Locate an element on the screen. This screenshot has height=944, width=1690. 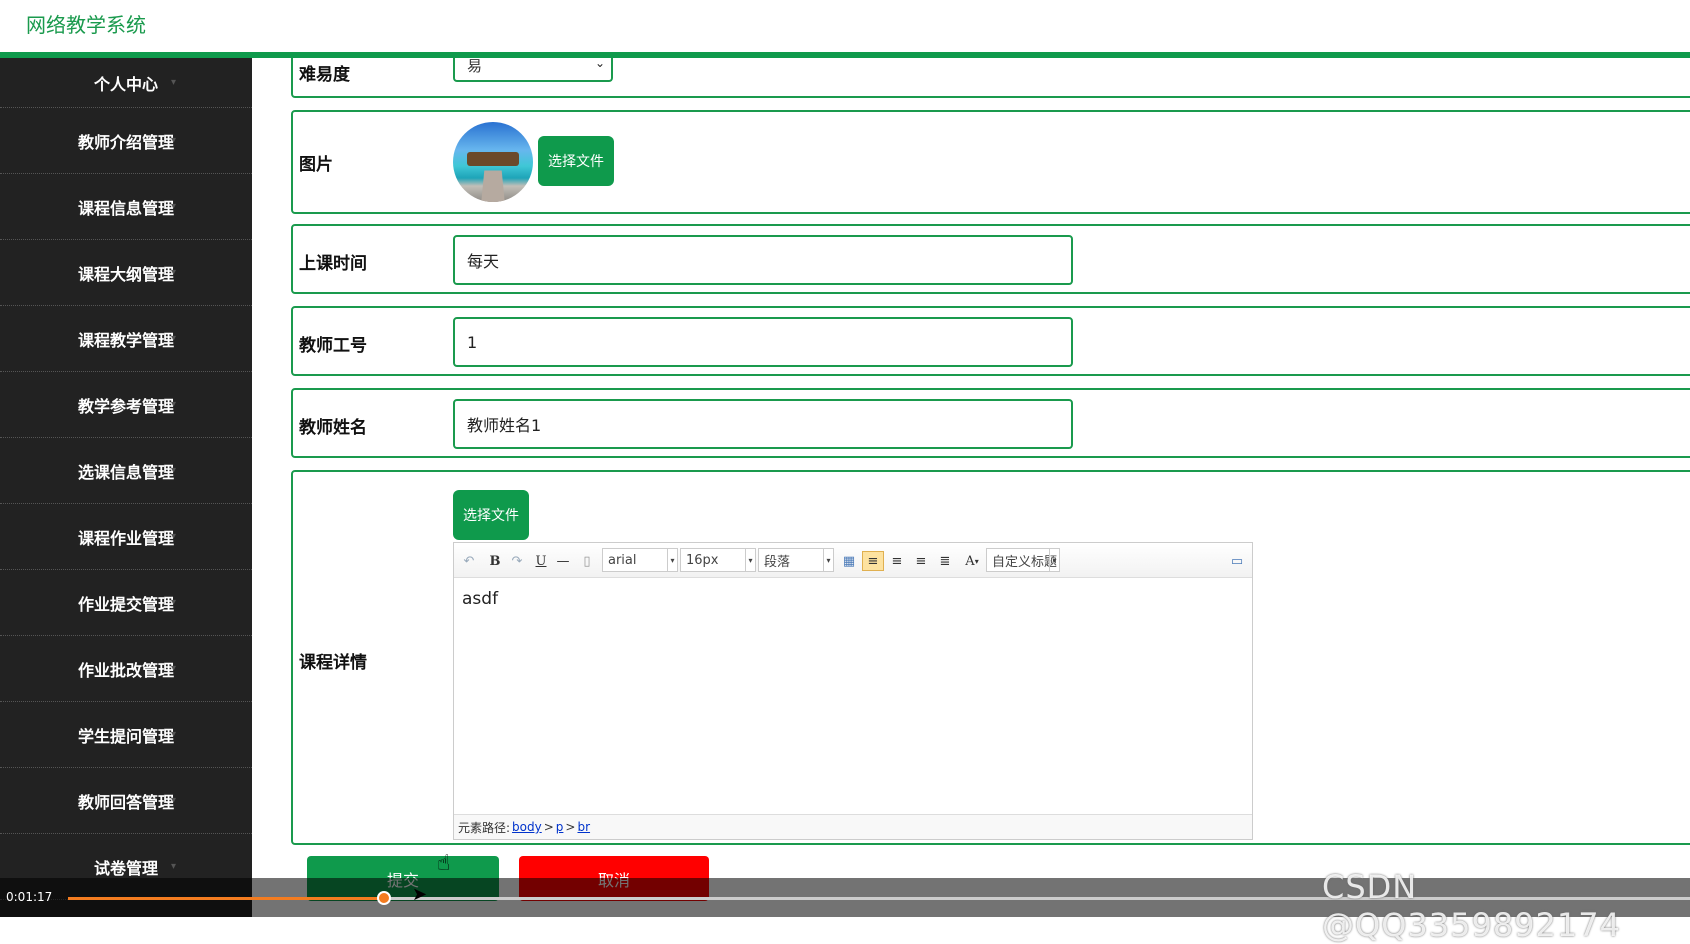
align-justify-icon: ≣ is located at coordinates (945, 561).